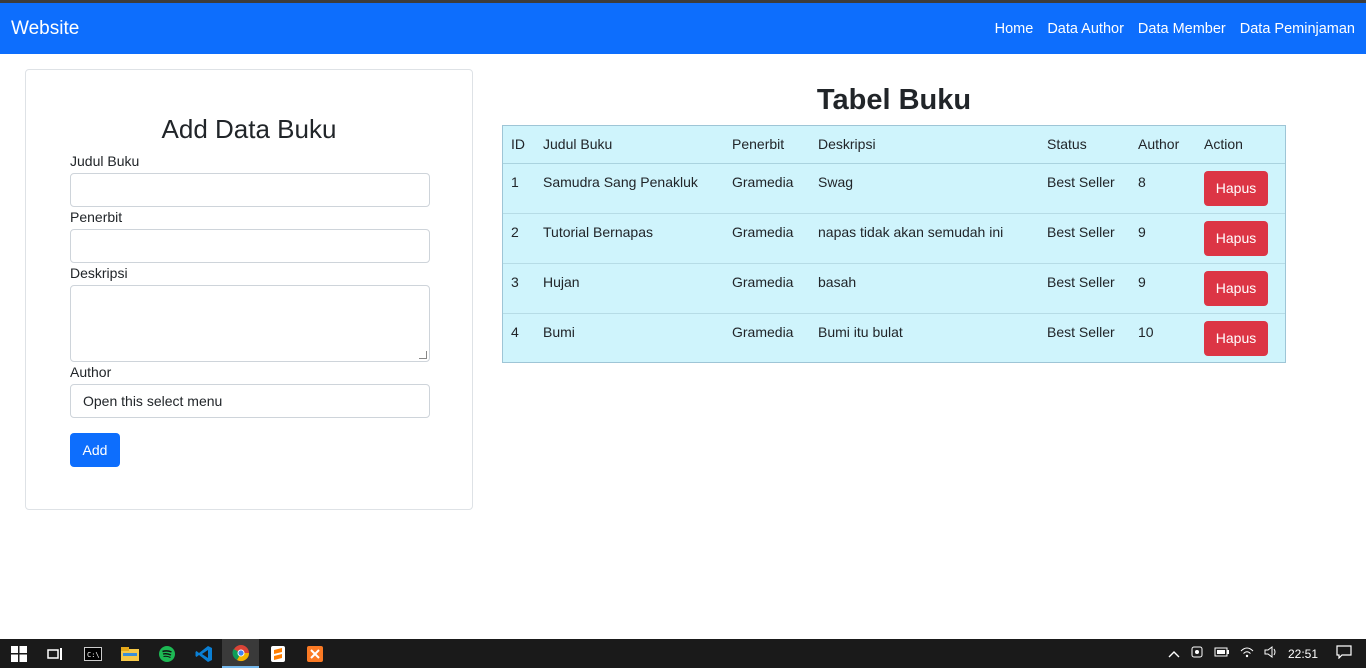  Describe the element at coordinates (767, 145) in the screenshot. I see `header-penerbit: Penerbit` at that location.